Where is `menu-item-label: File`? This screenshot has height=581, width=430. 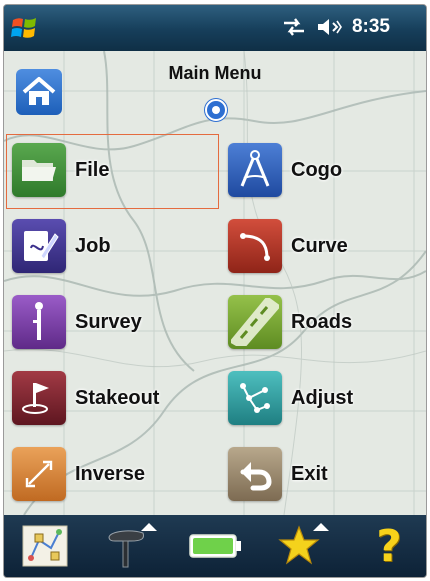
menu-item-label: File is located at coordinates (92, 169).